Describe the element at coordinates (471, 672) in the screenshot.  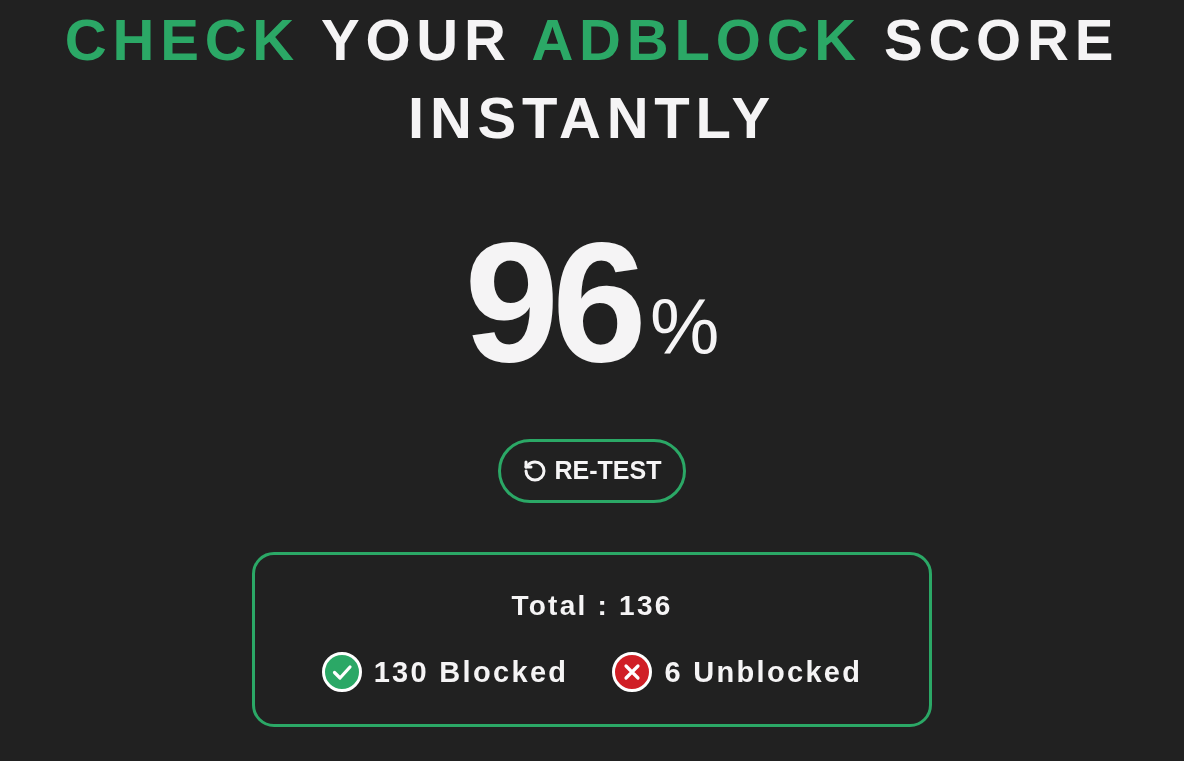
I see `result-count: 130 Blocked` at that location.